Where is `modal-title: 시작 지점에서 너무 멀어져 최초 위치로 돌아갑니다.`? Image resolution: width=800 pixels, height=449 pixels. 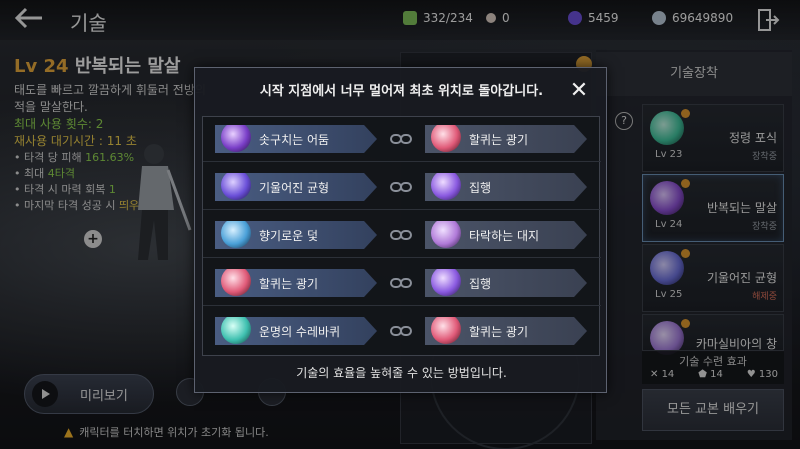 modal-title: 시작 지점에서 너무 멀어져 최초 위치로 돌아갑니다. is located at coordinates (401, 91).